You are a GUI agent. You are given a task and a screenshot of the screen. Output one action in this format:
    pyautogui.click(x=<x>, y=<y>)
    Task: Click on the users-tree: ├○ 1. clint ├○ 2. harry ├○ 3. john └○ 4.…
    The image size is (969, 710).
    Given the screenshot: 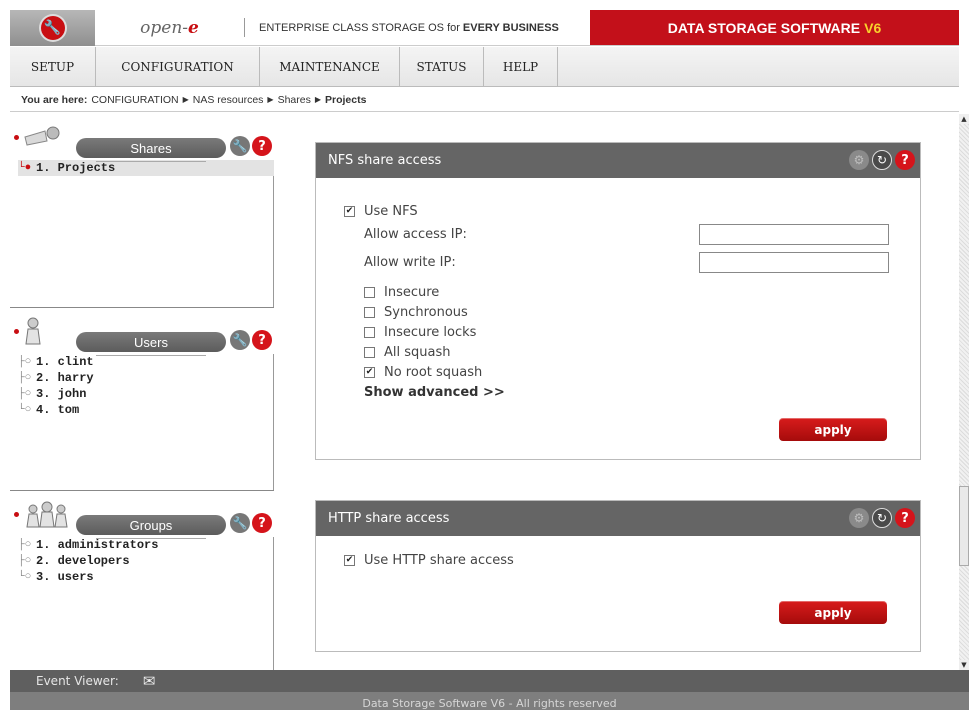 What is the action you would take?
    pyautogui.click(x=142, y=386)
    